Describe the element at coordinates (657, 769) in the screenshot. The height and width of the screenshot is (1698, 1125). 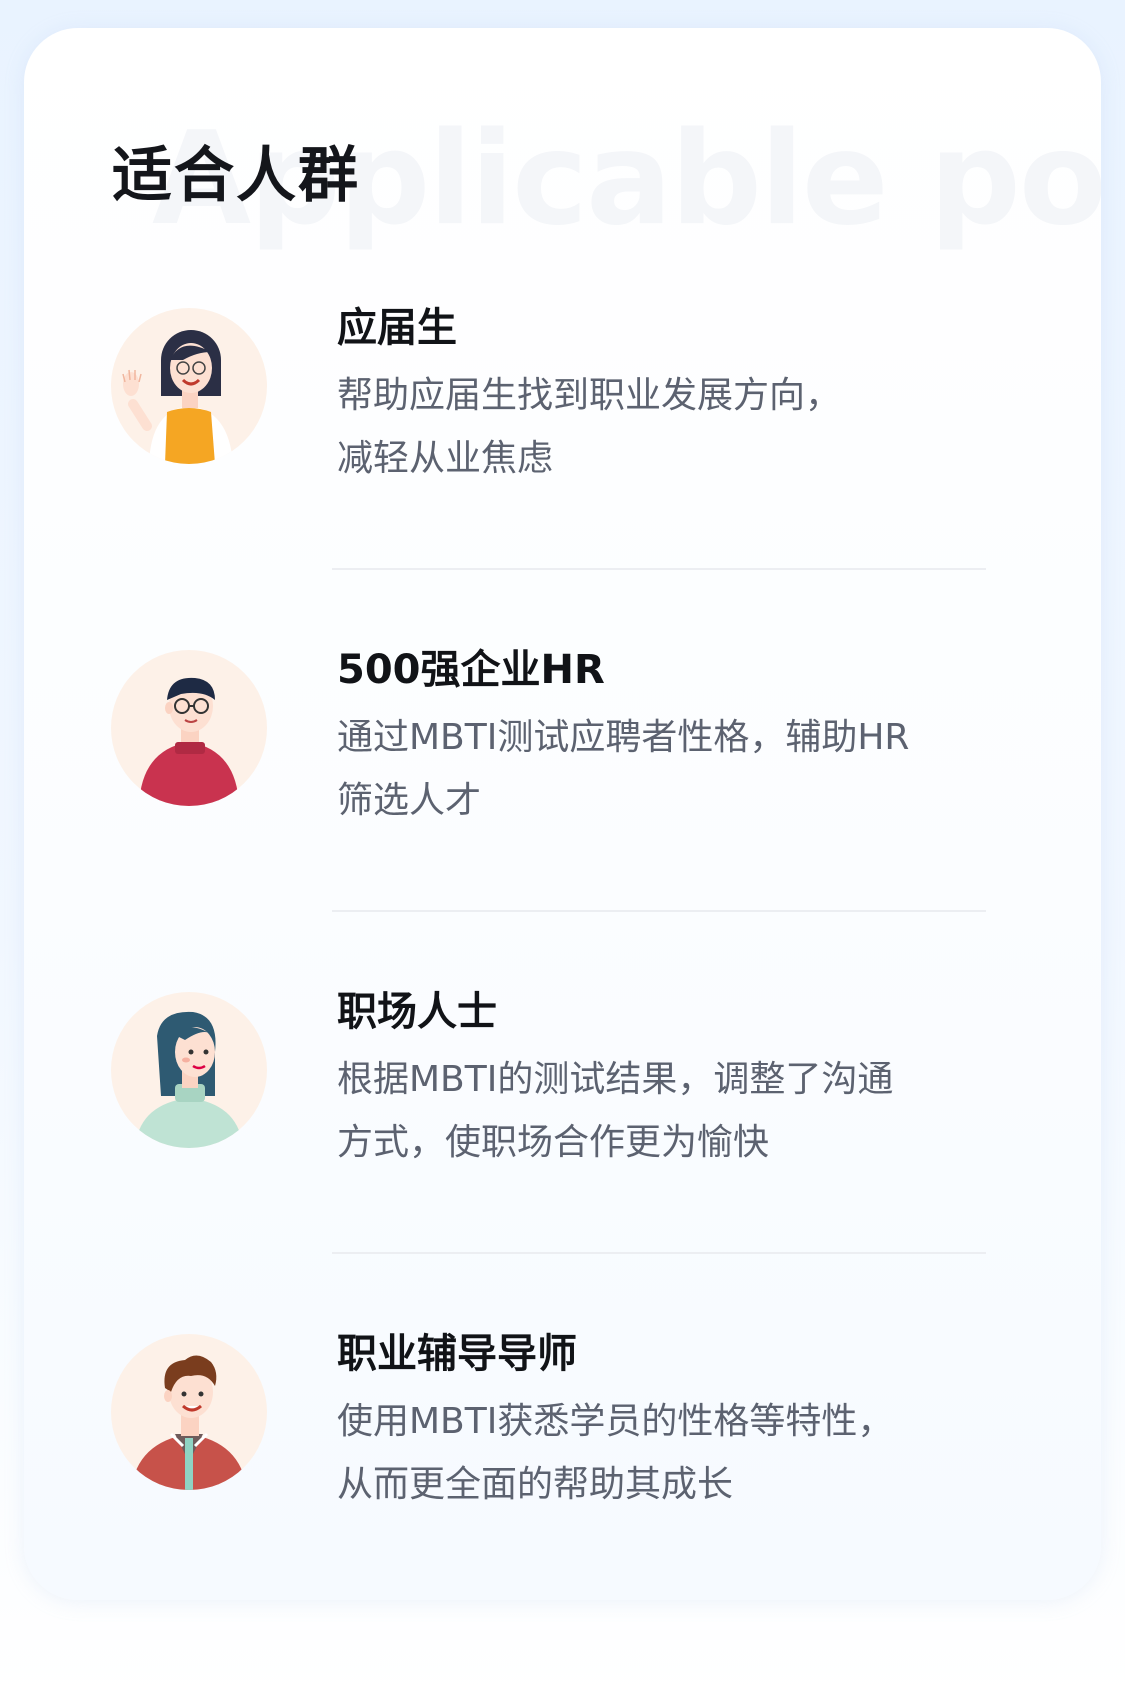
I see `item-description: 通过MBTI测试应聘者性格，辅助HR 筛选人才` at that location.